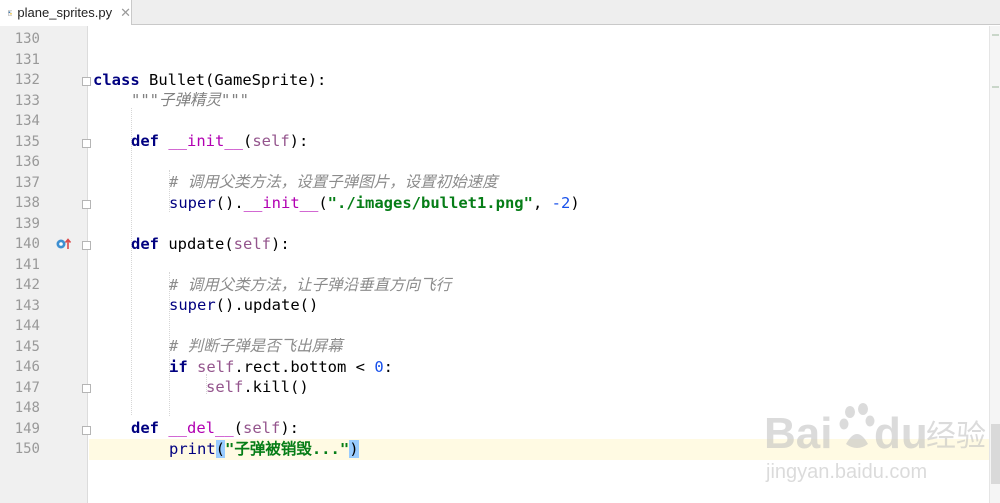 The image size is (1000, 503). What do you see at coordinates (27, 449) in the screenshot?
I see `line-number: 150` at bounding box center [27, 449].